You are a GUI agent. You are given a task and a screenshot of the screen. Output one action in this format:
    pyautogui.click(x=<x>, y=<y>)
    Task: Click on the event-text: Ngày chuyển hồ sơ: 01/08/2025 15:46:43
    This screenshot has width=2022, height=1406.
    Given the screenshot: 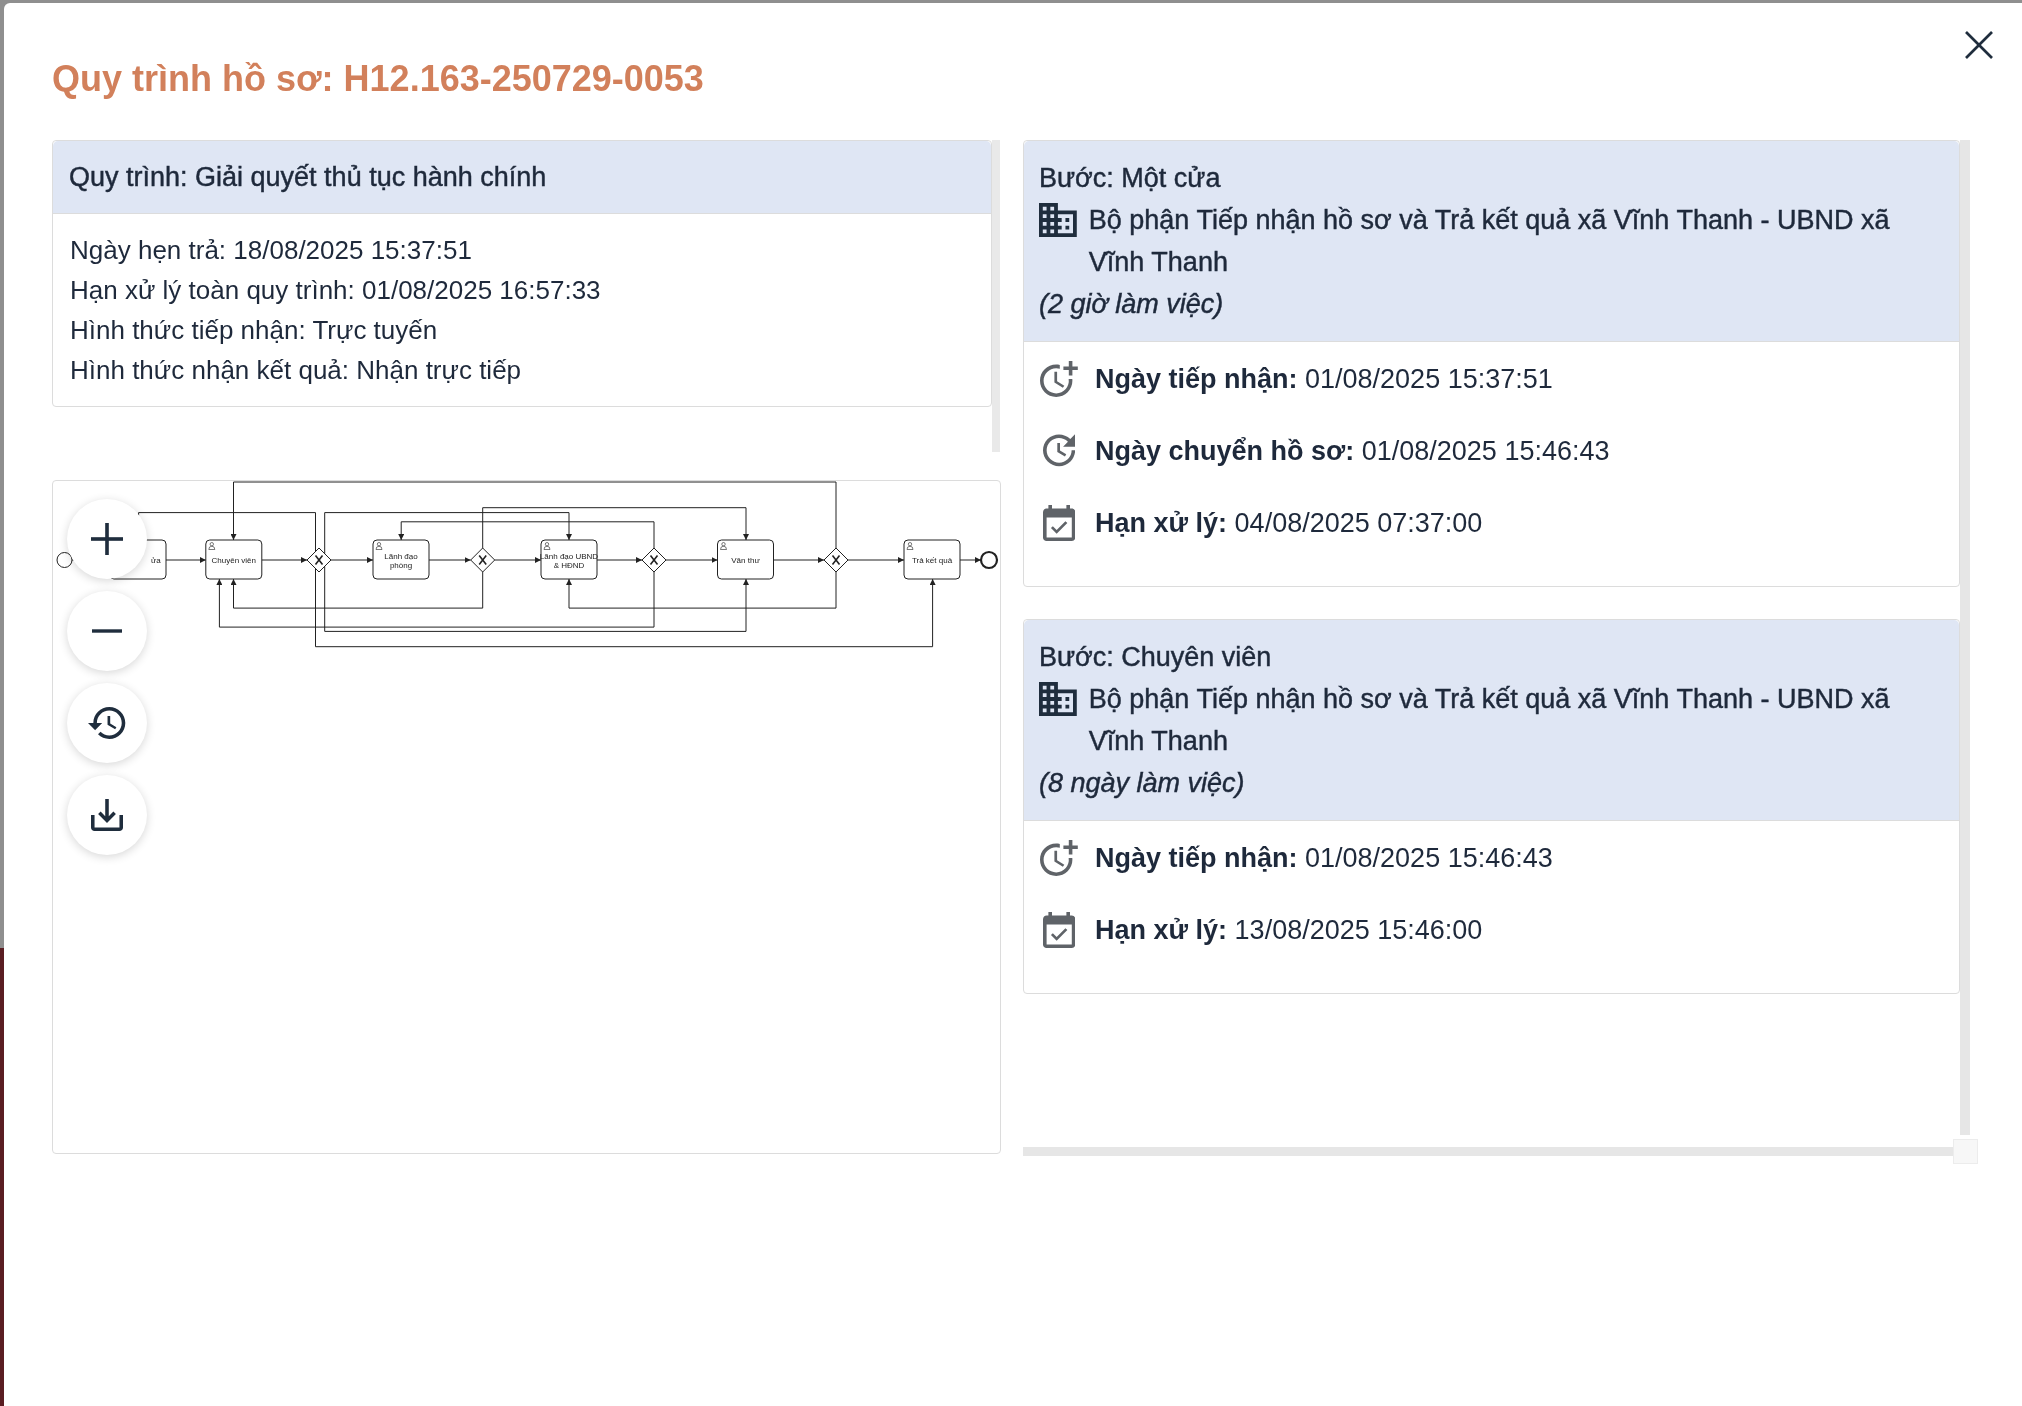 What is the action you would take?
    pyautogui.click(x=1352, y=451)
    